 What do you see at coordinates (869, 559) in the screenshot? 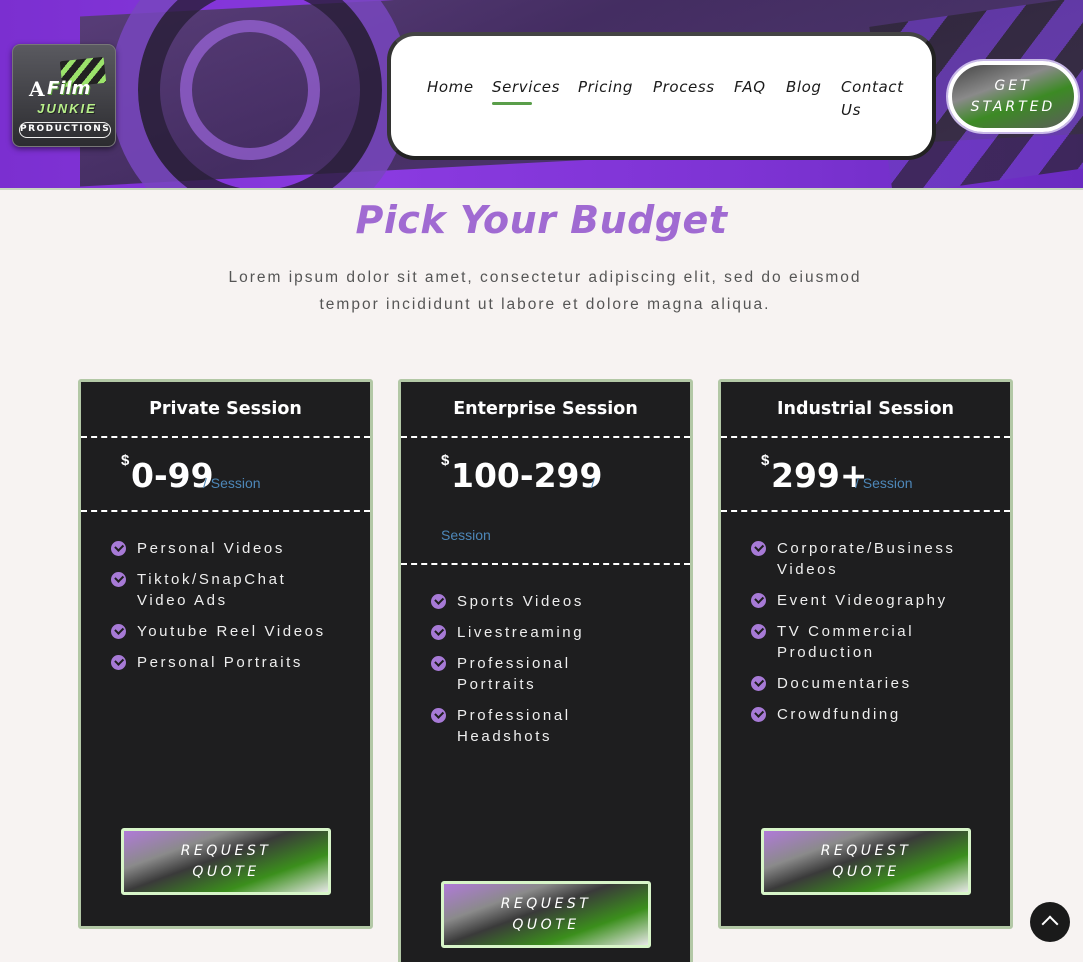
I see `feature-item: Corporate/Business Videos` at bounding box center [869, 559].